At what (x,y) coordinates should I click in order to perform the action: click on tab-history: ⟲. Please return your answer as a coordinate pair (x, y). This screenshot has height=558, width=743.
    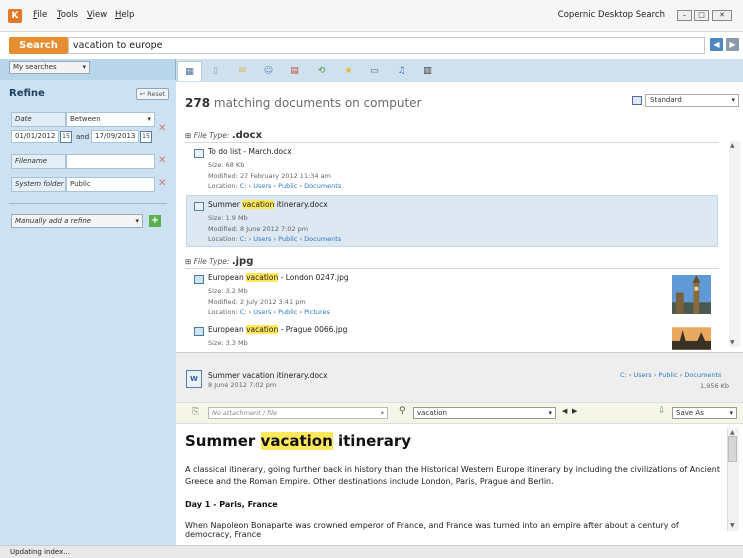
    Looking at the image, I should click on (321, 71).